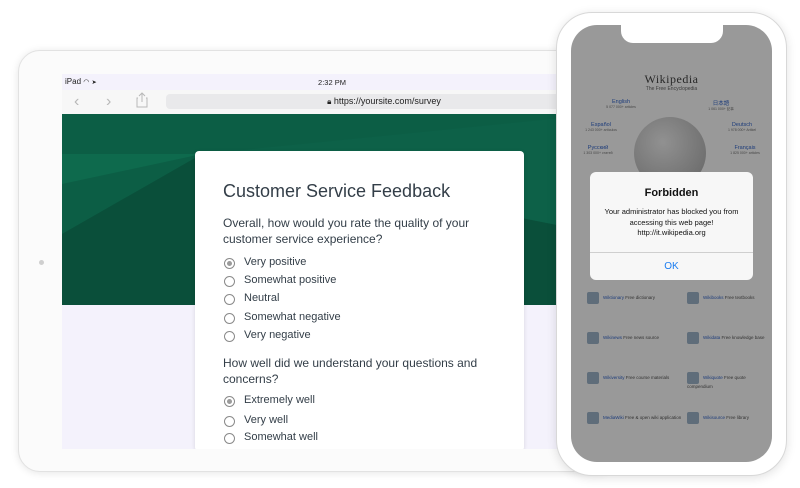 This screenshot has width=800, height=488. Describe the element at coordinates (671, 193) in the screenshot. I see `alert-title: Forbidden` at that location.